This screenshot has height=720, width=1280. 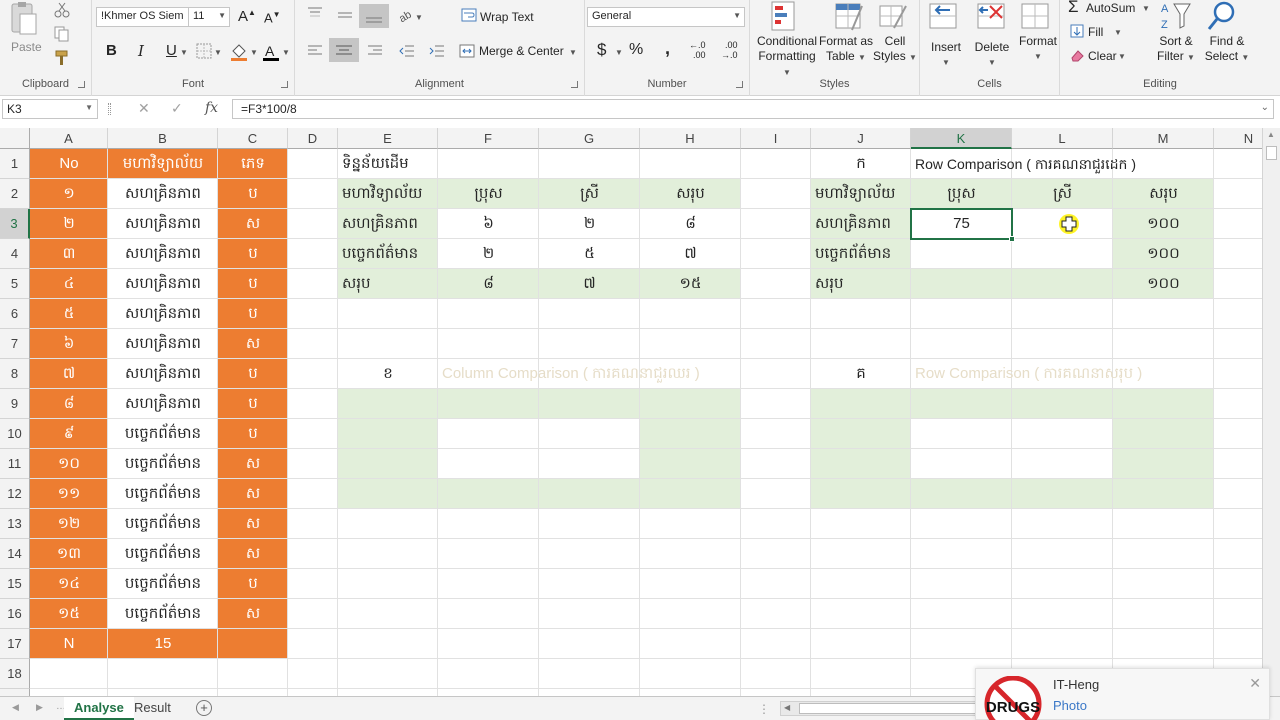 I want to click on column-header-d: D, so click(x=313, y=138).